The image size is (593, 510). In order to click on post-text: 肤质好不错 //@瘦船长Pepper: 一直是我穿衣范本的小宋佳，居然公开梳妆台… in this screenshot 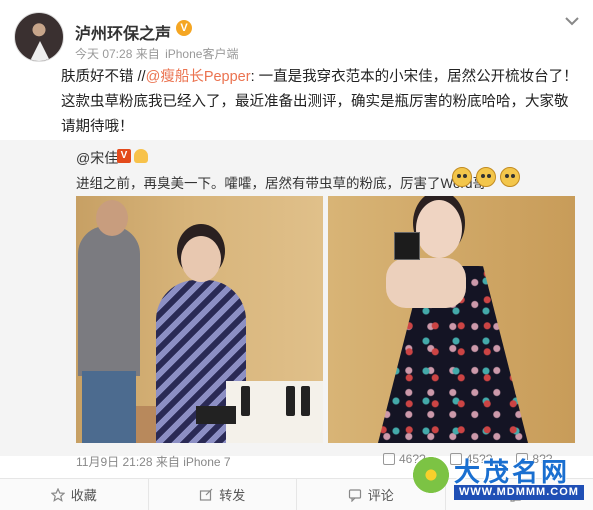, I will do `click(321, 102)`.